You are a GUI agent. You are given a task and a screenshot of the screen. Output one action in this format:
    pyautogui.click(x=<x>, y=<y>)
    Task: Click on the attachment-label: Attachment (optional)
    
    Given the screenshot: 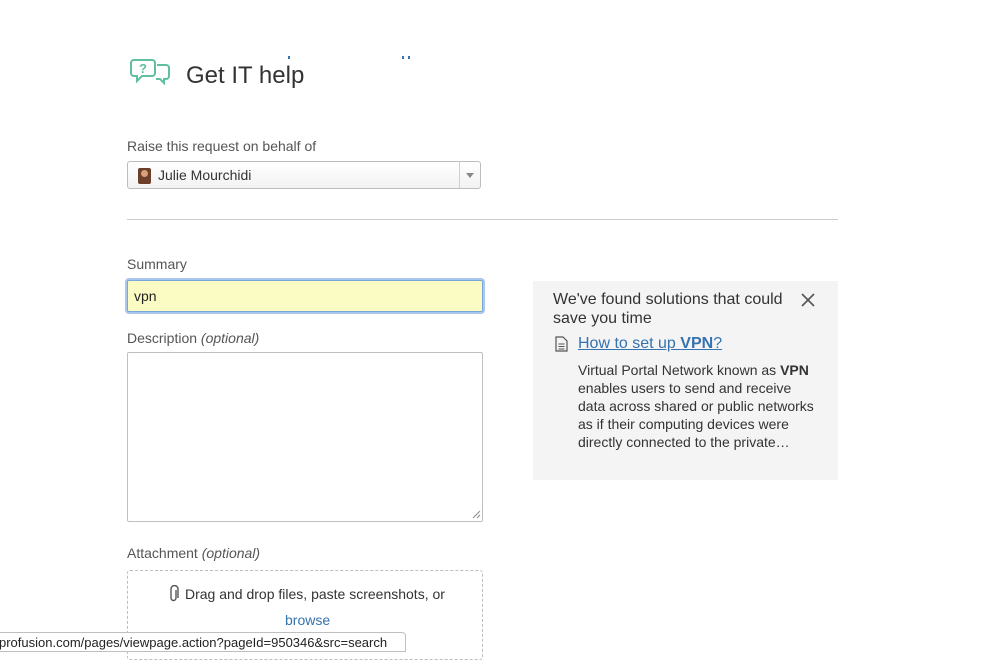 What is the action you would take?
    pyautogui.click(x=193, y=553)
    